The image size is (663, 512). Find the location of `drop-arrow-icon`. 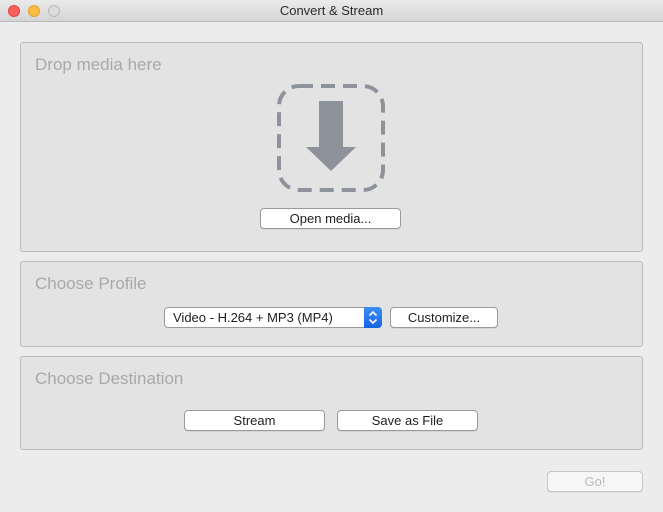

drop-arrow-icon is located at coordinates (331, 138).